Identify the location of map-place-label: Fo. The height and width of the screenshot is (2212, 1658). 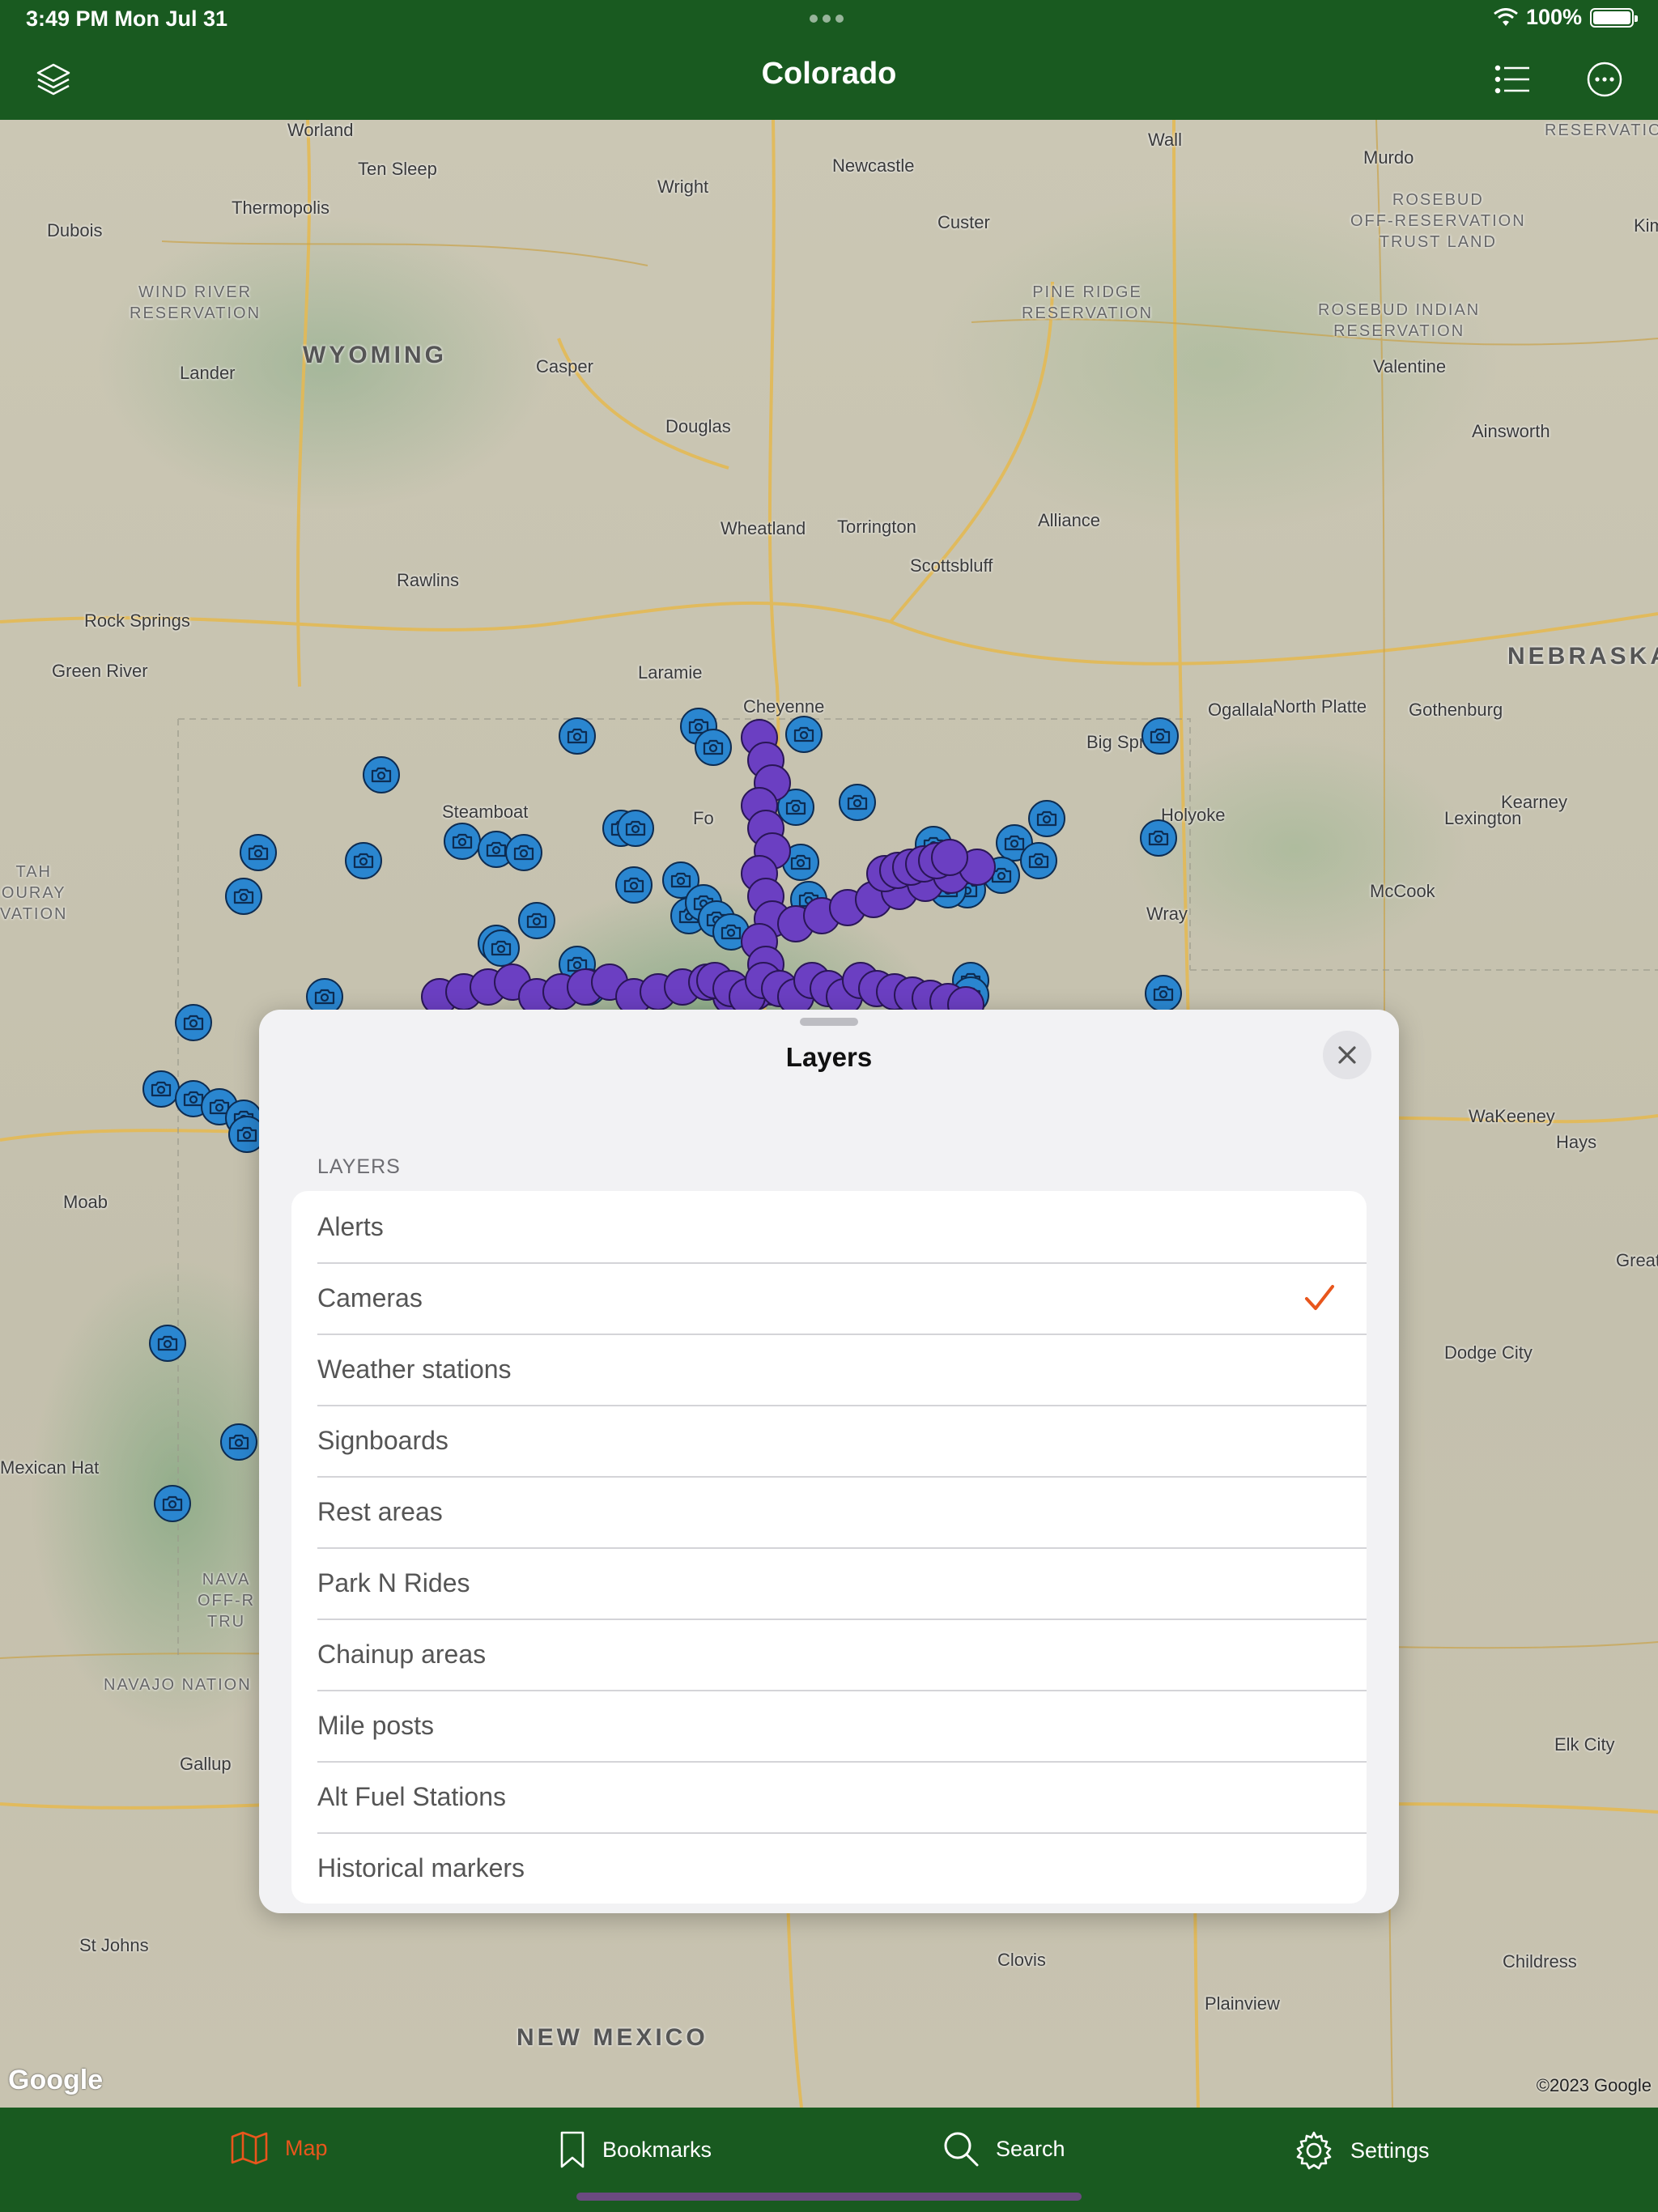
(703, 818).